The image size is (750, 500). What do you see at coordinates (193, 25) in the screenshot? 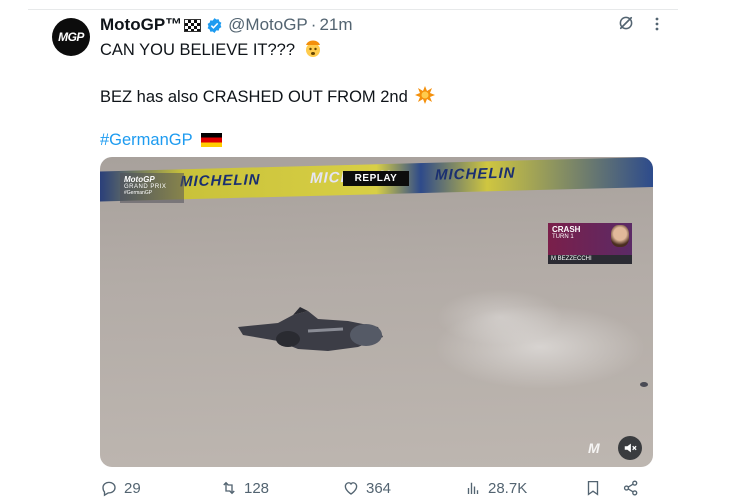
I see `checkered-flag-icon` at bounding box center [193, 25].